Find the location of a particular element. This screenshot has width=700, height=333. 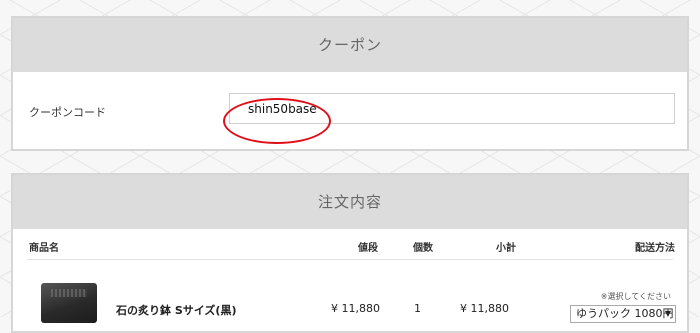

shipping-method-select: ゆうパック 1080円 ▼ is located at coordinates (623, 314).